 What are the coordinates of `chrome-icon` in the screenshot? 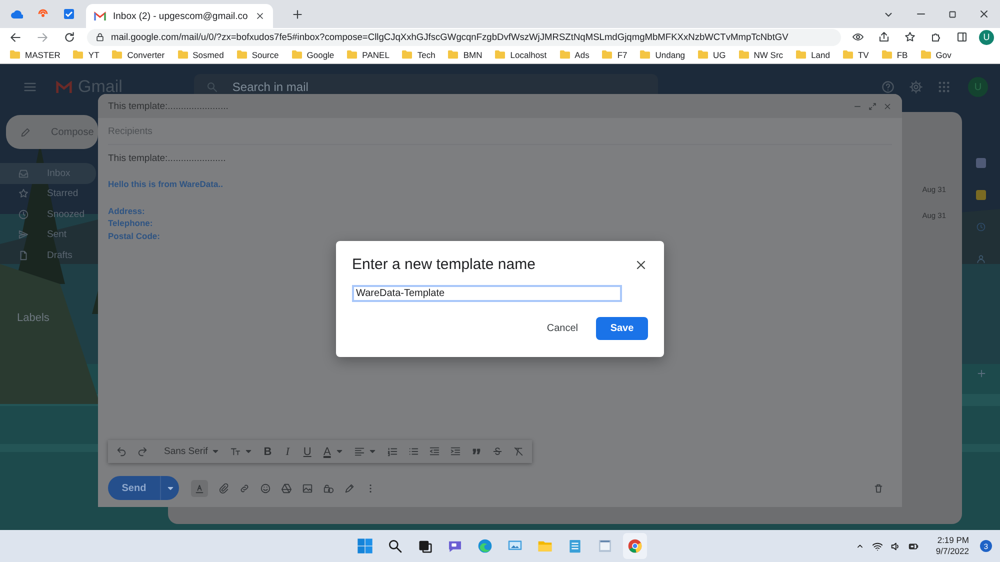 It's located at (635, 546).